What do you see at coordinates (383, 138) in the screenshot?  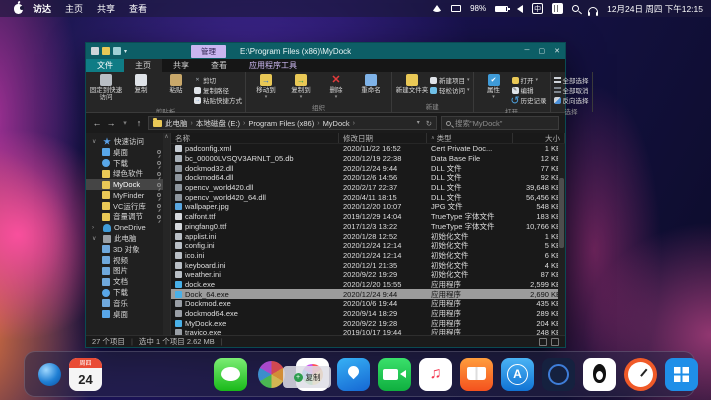 I see `column-header-修改日期: 修改日期` at bounding box center [383, 138].